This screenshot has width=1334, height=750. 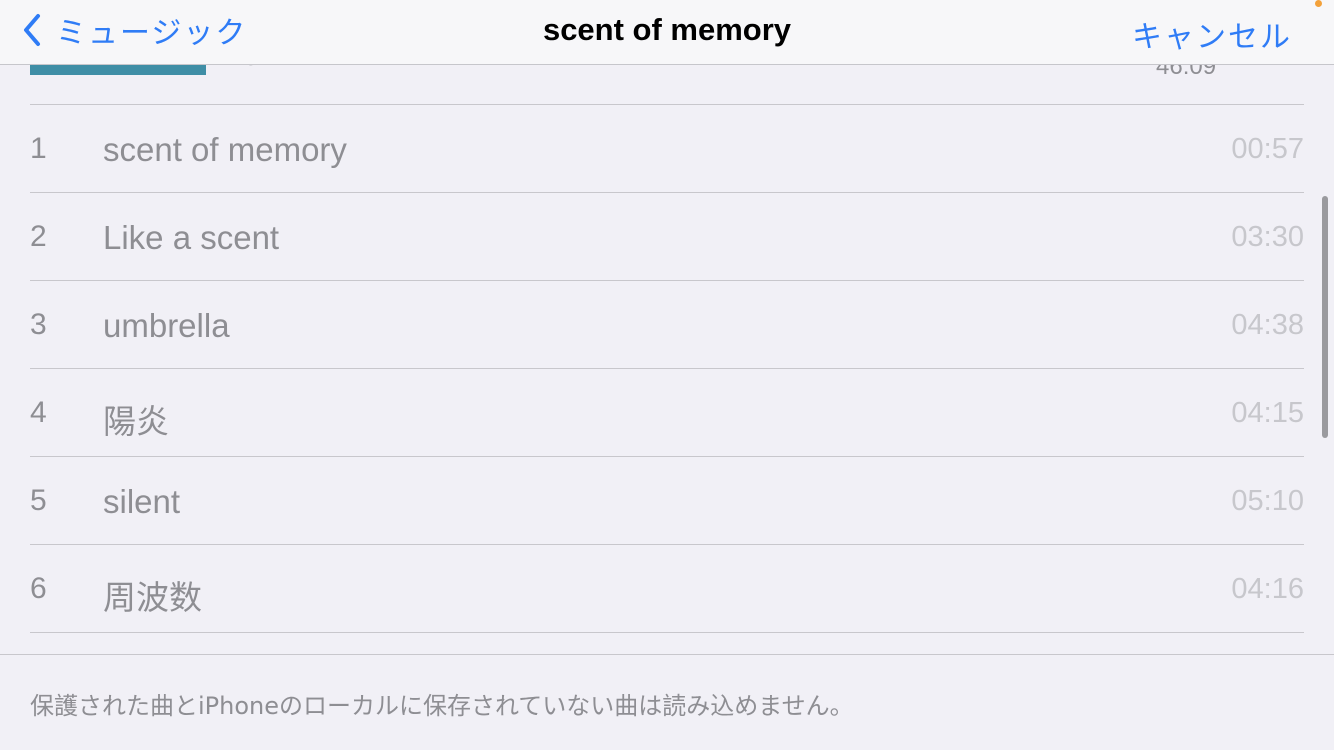 I want to click on track-number: 4, so click(x=38, y=412).